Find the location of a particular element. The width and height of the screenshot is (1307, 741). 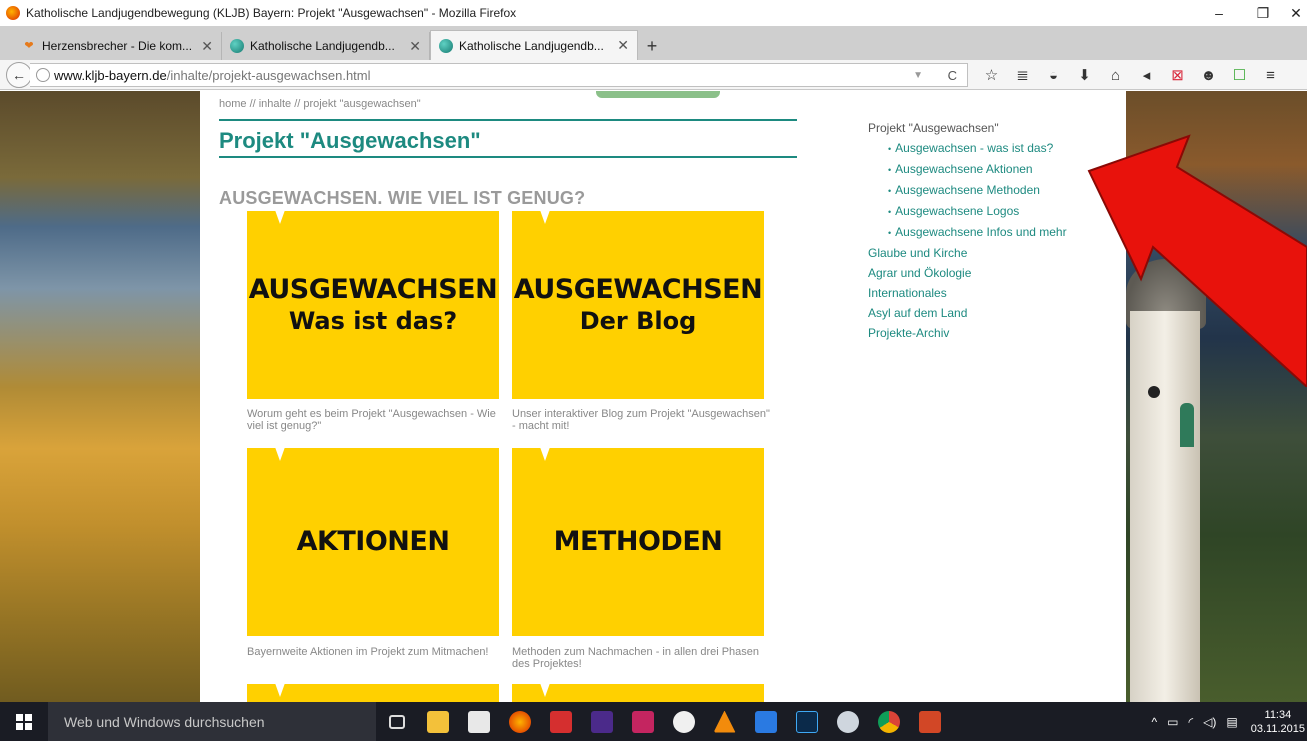

share-icon: ◂ is located at coordinates (1146, 75).